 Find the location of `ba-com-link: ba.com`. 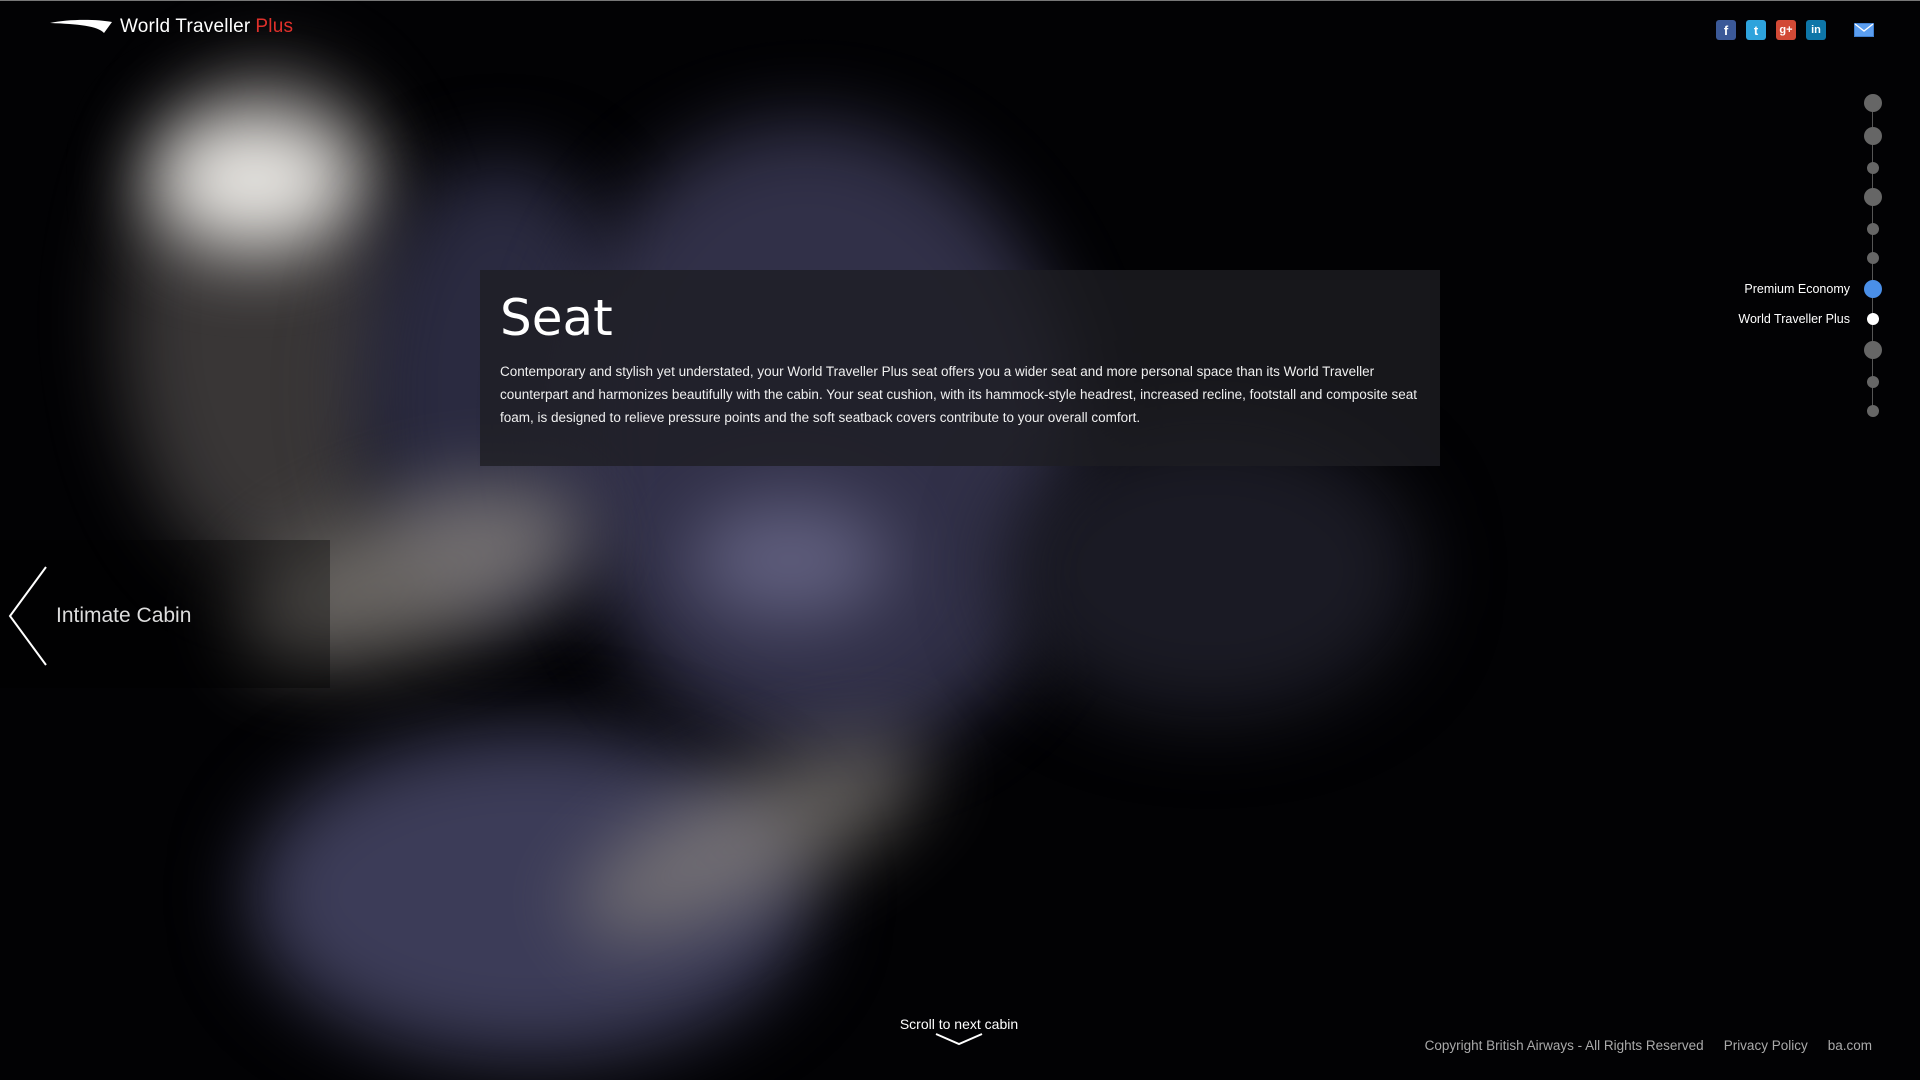

ba-com-link: ba.com is located at coordinates (1850, 1045).